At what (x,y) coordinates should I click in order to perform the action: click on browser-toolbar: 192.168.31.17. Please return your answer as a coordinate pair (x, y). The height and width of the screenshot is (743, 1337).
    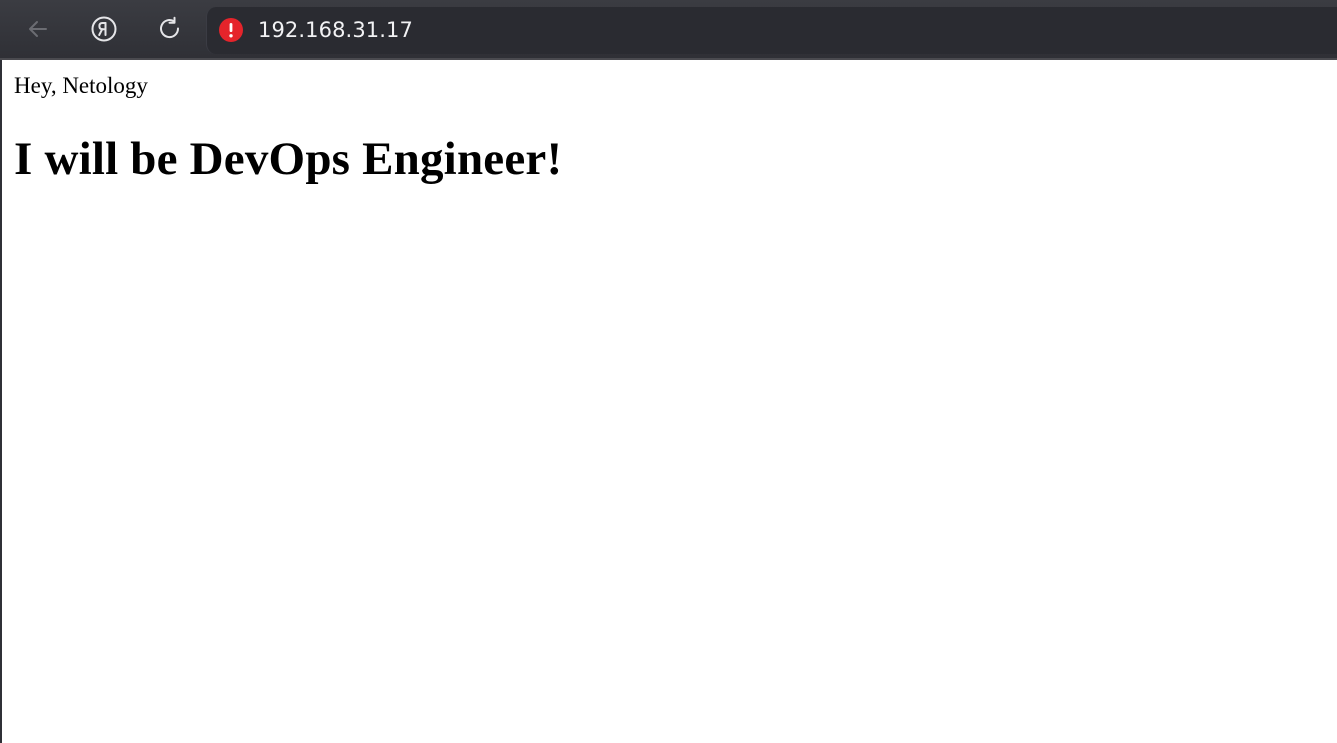
    Looking at the image, I should click on (668, 30).